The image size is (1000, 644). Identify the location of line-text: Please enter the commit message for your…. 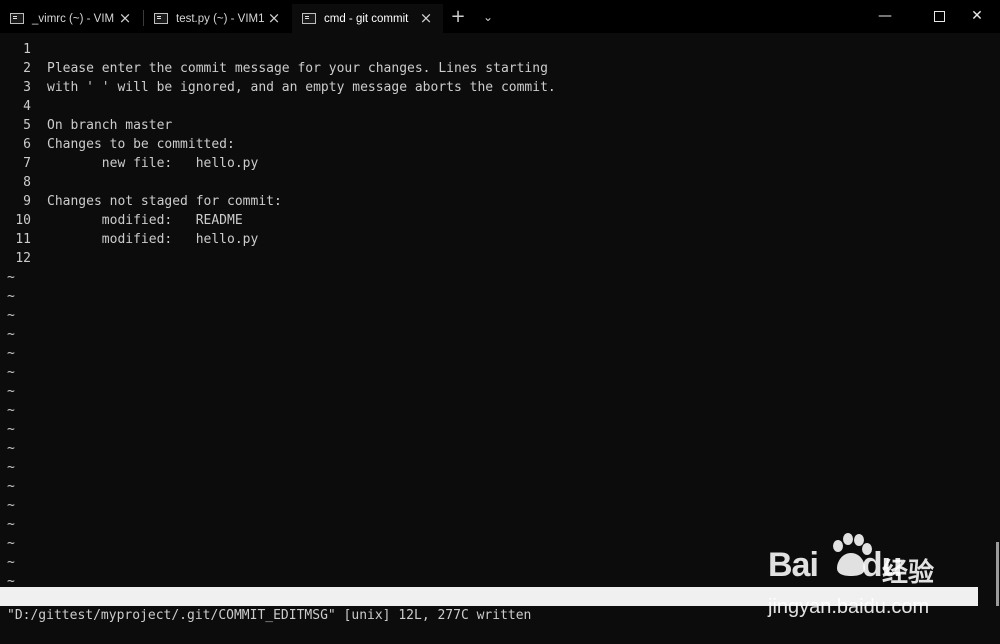
(297, 68).